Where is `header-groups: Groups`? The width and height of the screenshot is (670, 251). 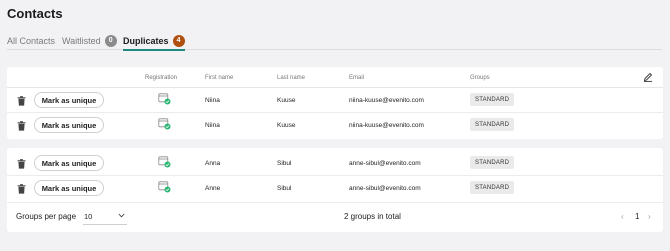
header-groups: Groups is located at coordinates (480, 78).